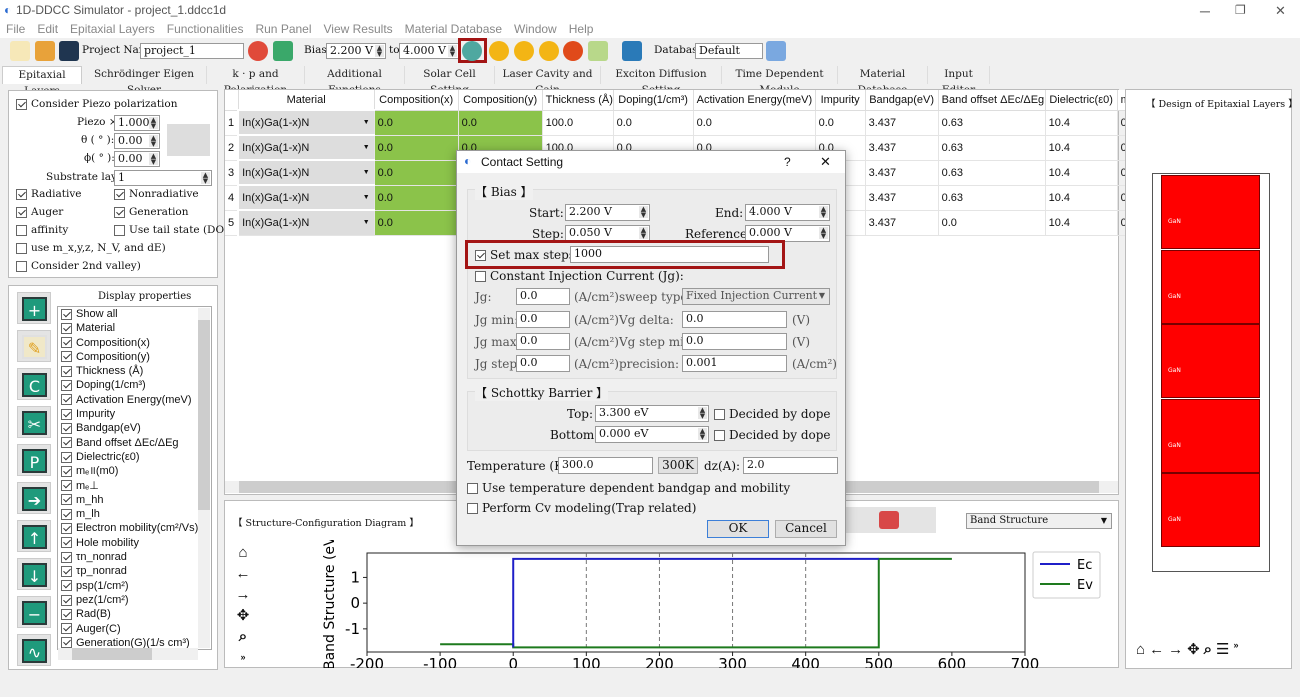  Describe the element at coordinates (42, 230) in the screenshot. I see `affinity-checkbox: affinity` at that location.